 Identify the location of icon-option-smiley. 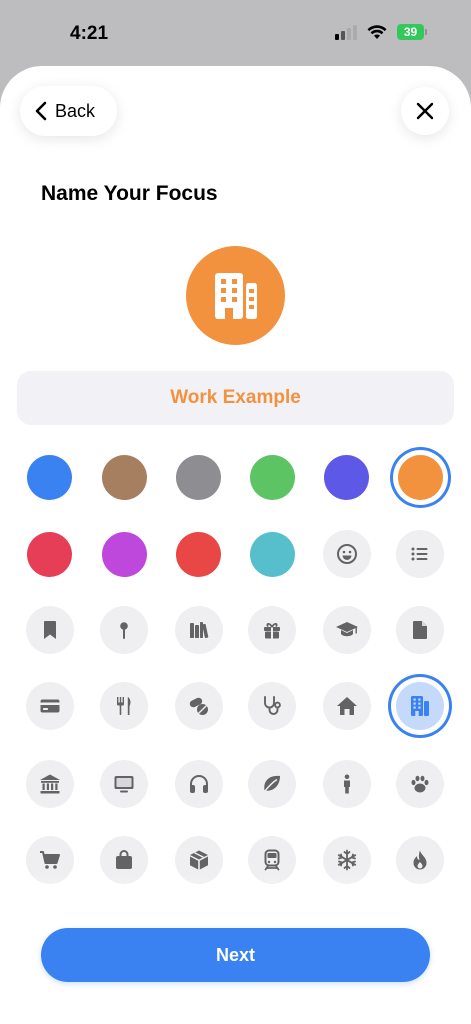
(346, 554).